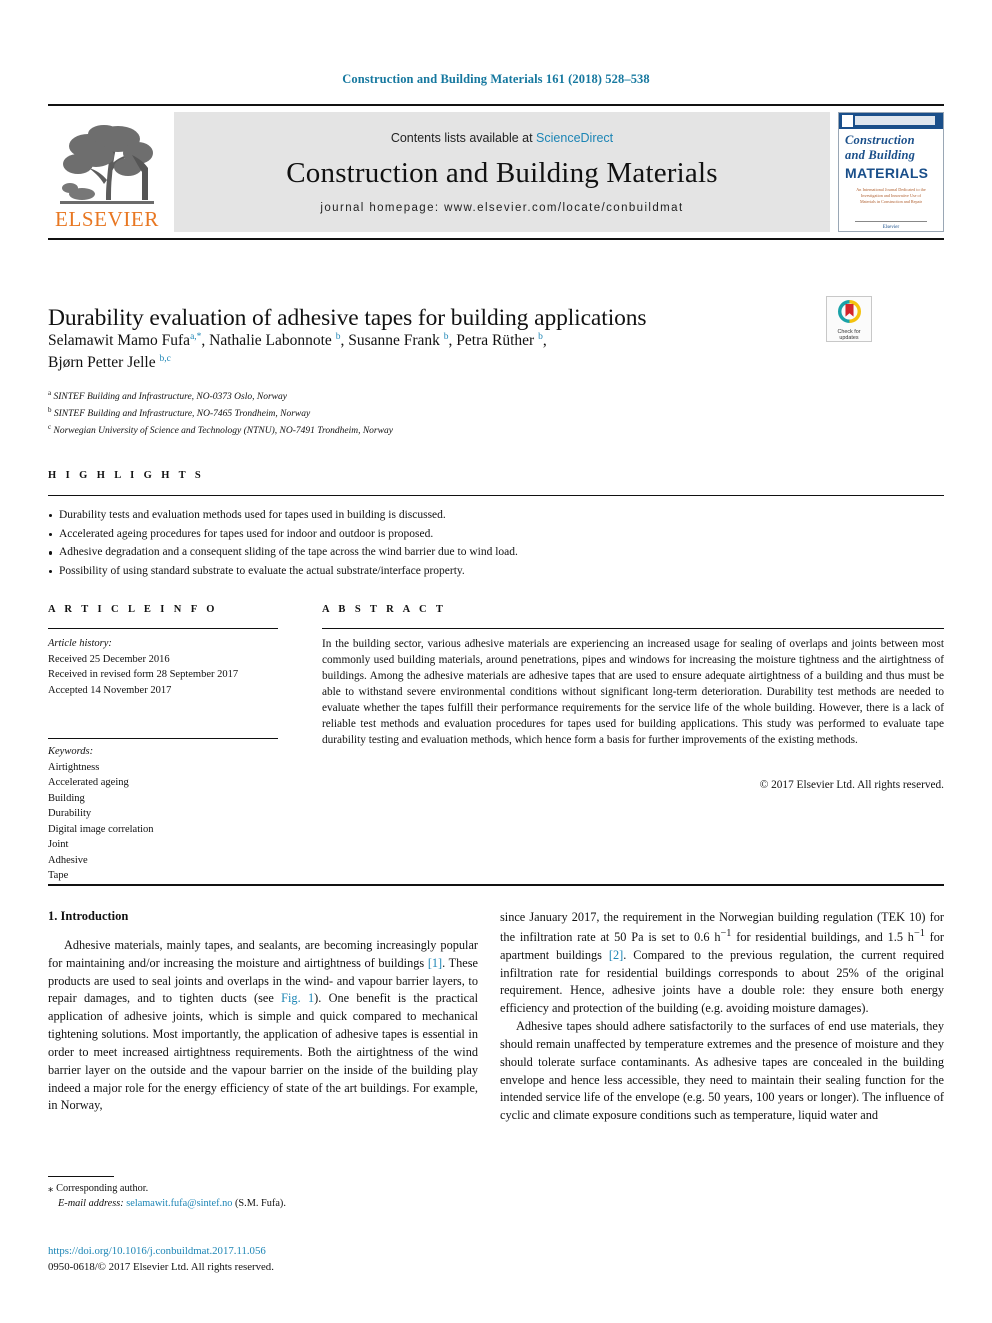  I want to click on author-entry: Selamawit Mamo Fufaa,*, so click(124, 340).